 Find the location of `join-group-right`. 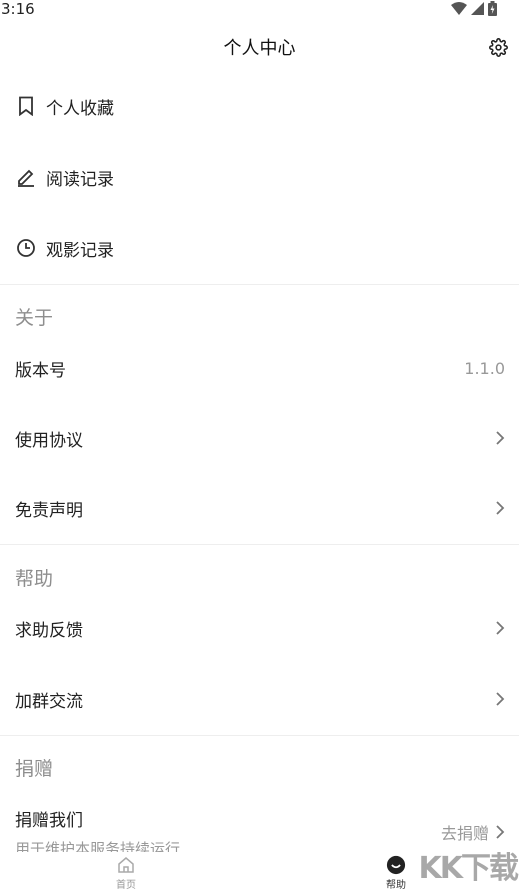

join-group-right is located at coordinates (500, 699).